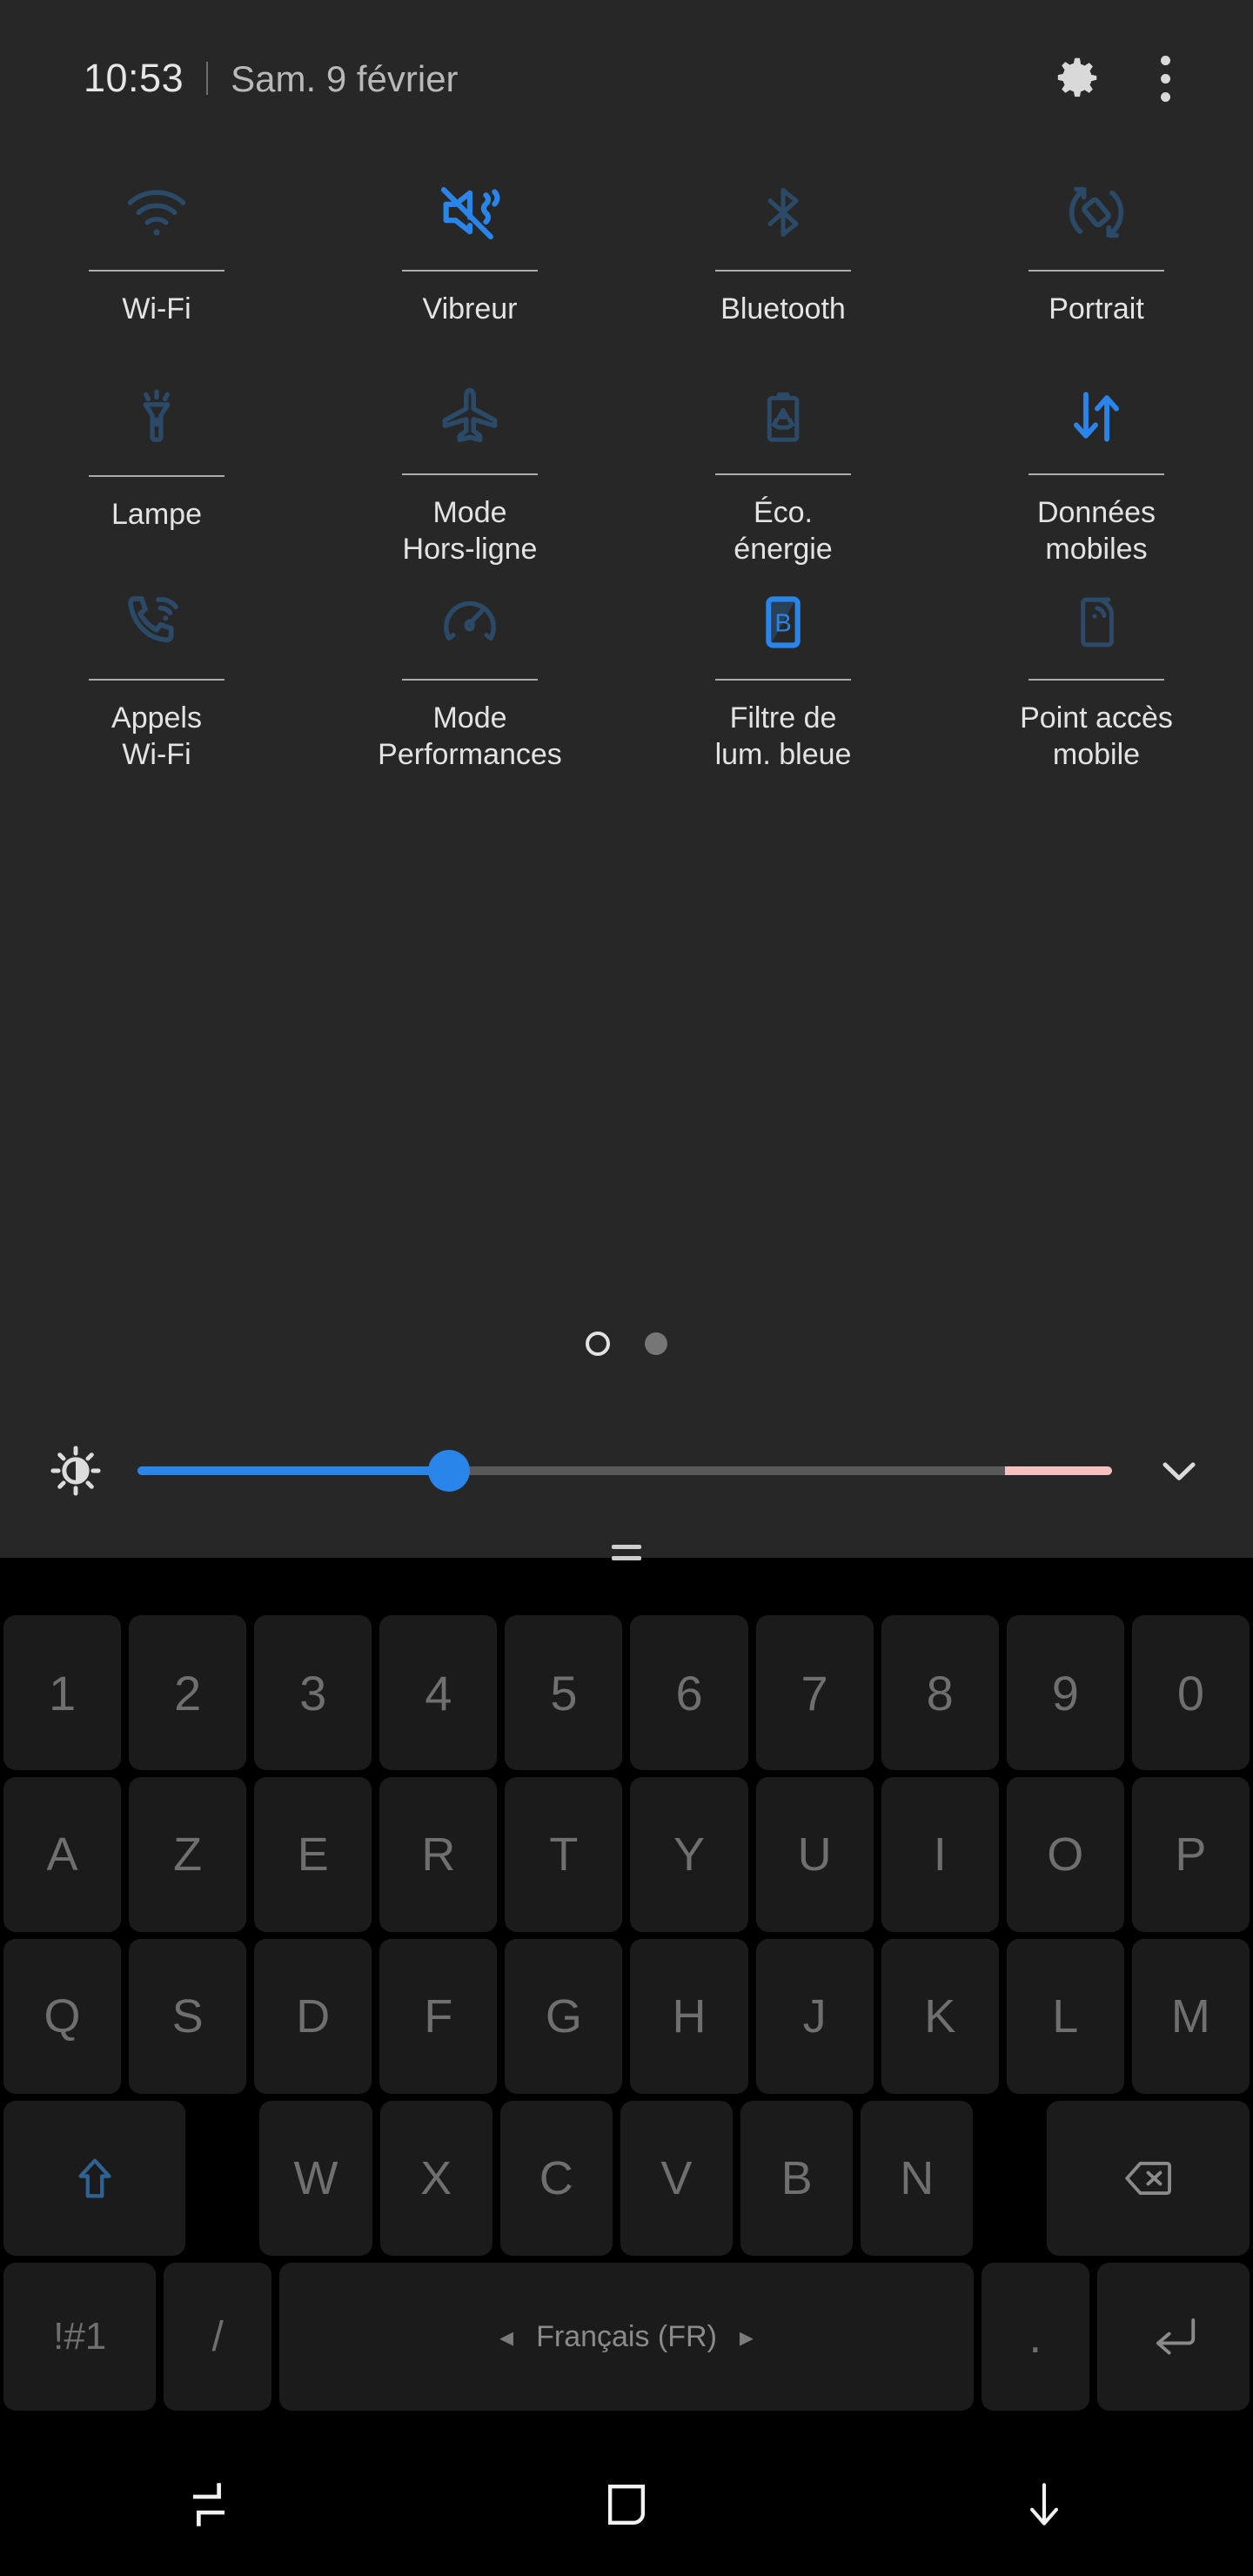  I want to click on key-1: 1, so click(62, 1692).